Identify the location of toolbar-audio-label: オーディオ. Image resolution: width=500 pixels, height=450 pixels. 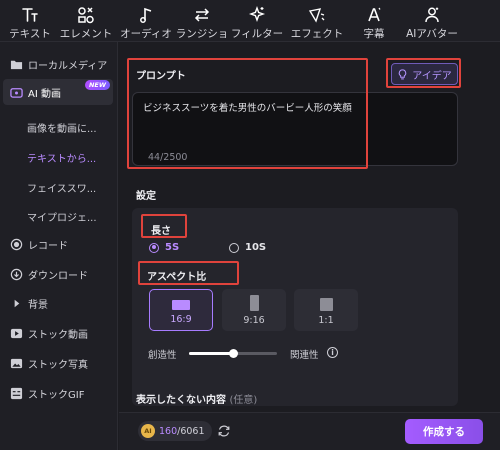
(146, 34).